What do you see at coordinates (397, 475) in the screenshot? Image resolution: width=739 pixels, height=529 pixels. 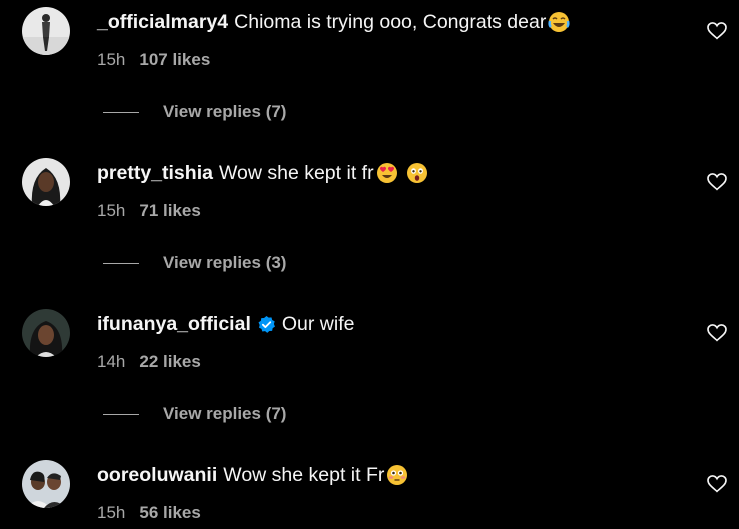 I see `flushed-emoji` at bounding box center [397, 475].